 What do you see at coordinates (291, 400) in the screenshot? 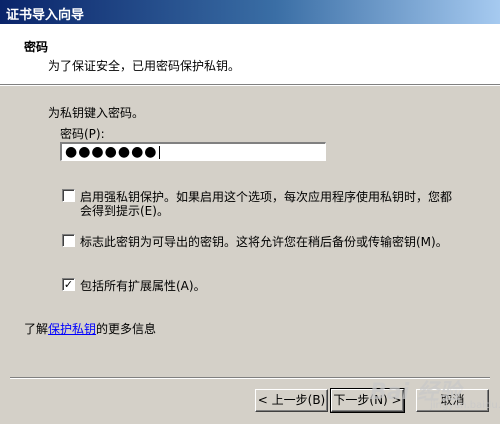
I see `back-button: < 上一步(B)` at bounding box center [291, 400].